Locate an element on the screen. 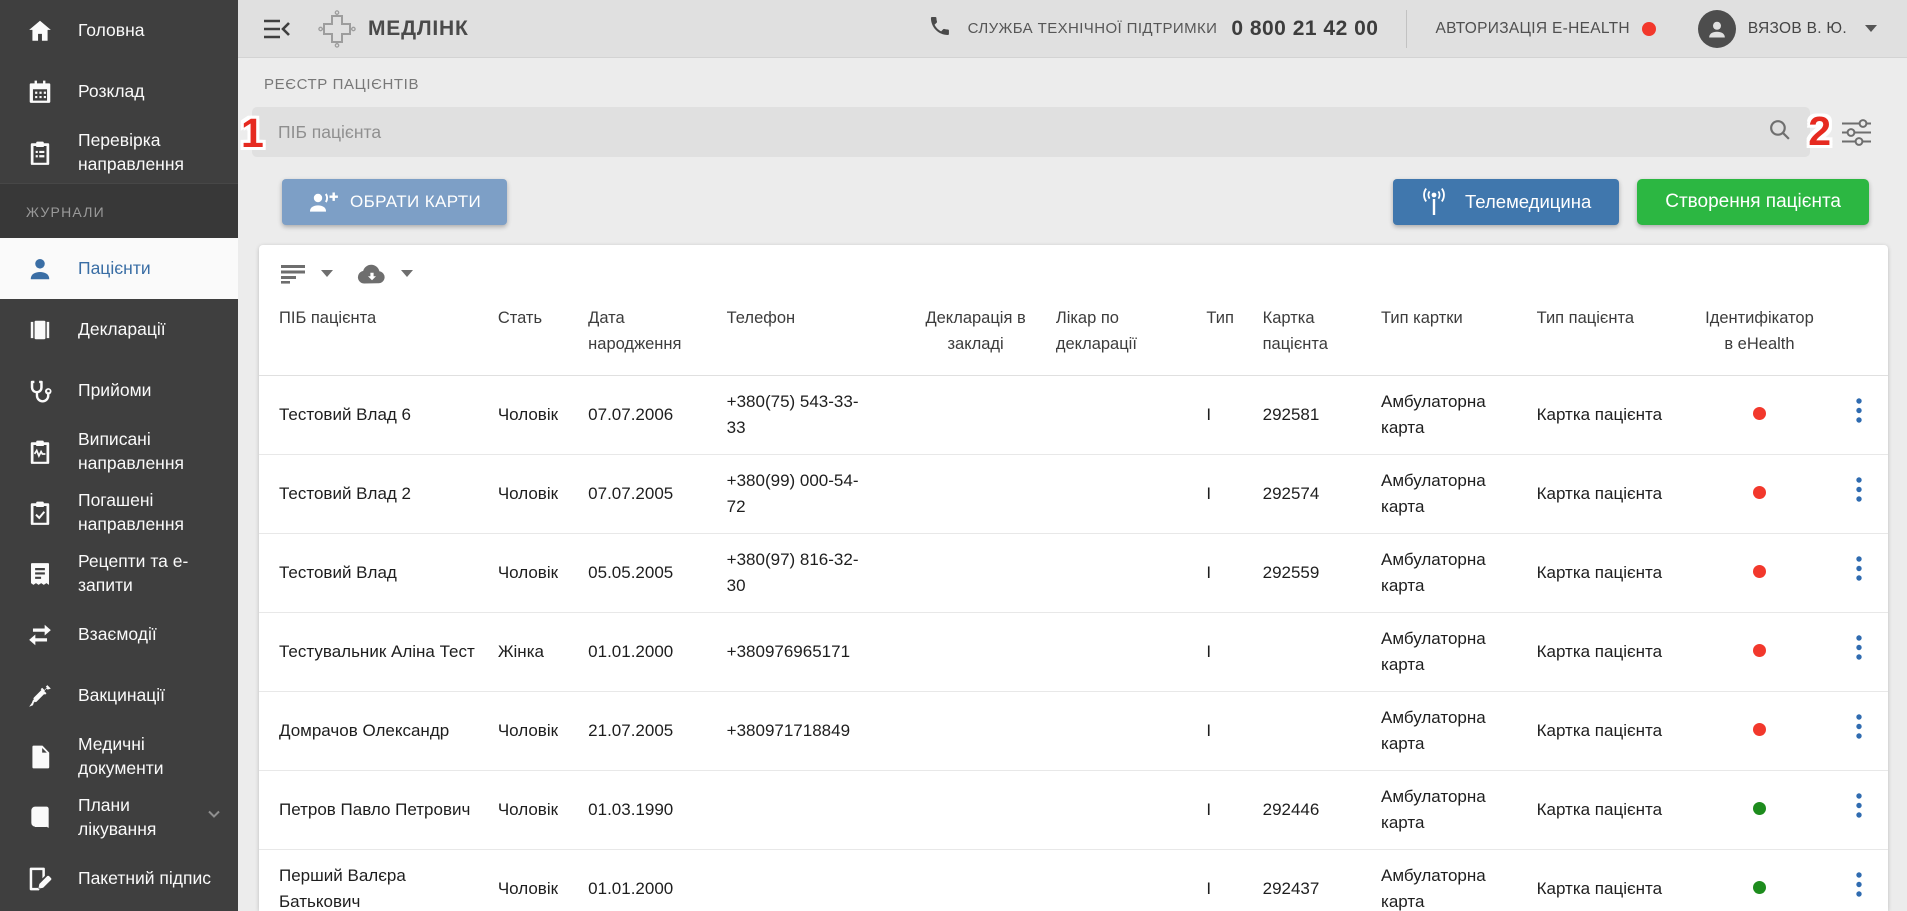  sidebar-item-label: Вакцинації is located at coordinates (122, 694).